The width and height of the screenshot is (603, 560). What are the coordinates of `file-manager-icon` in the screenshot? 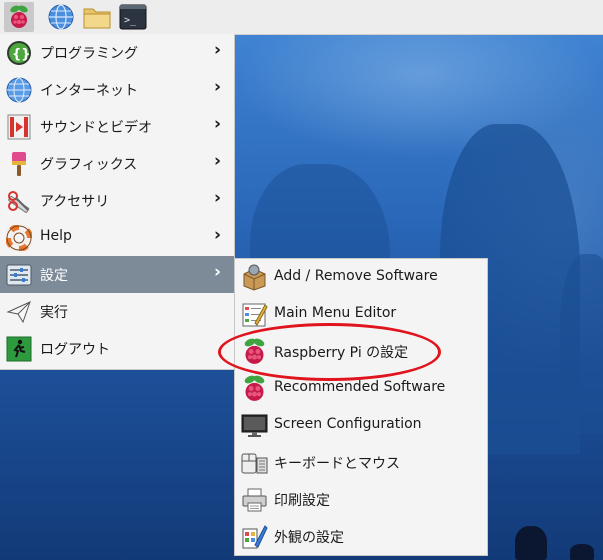 It's located at (97, 18).